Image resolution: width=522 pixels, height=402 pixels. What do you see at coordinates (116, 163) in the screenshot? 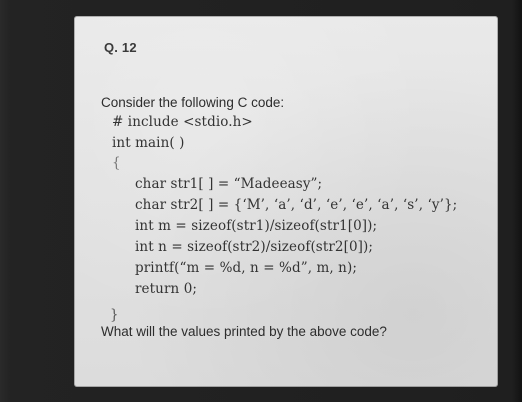
I see `code-line-open-brace: {` at bounding box center [116, 163].